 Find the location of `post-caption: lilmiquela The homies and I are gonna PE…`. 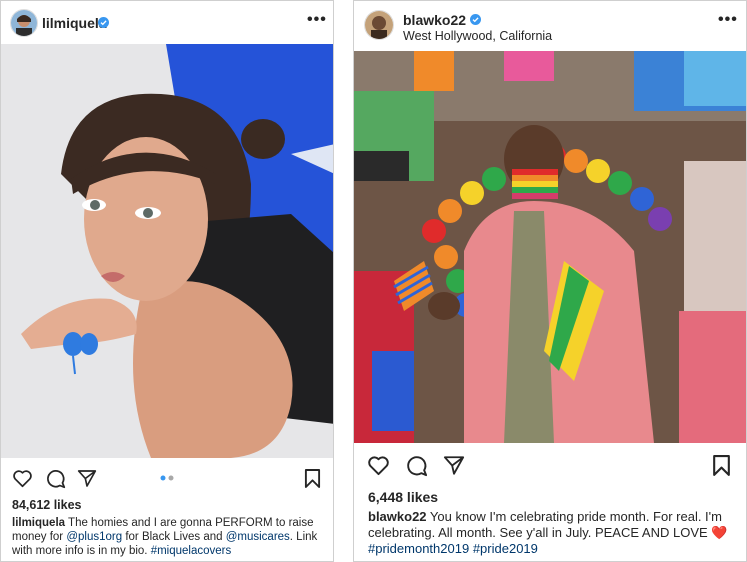

post-caption: lilmiquela The homies and I are gonna PE… is located at coordinates (170, 537).